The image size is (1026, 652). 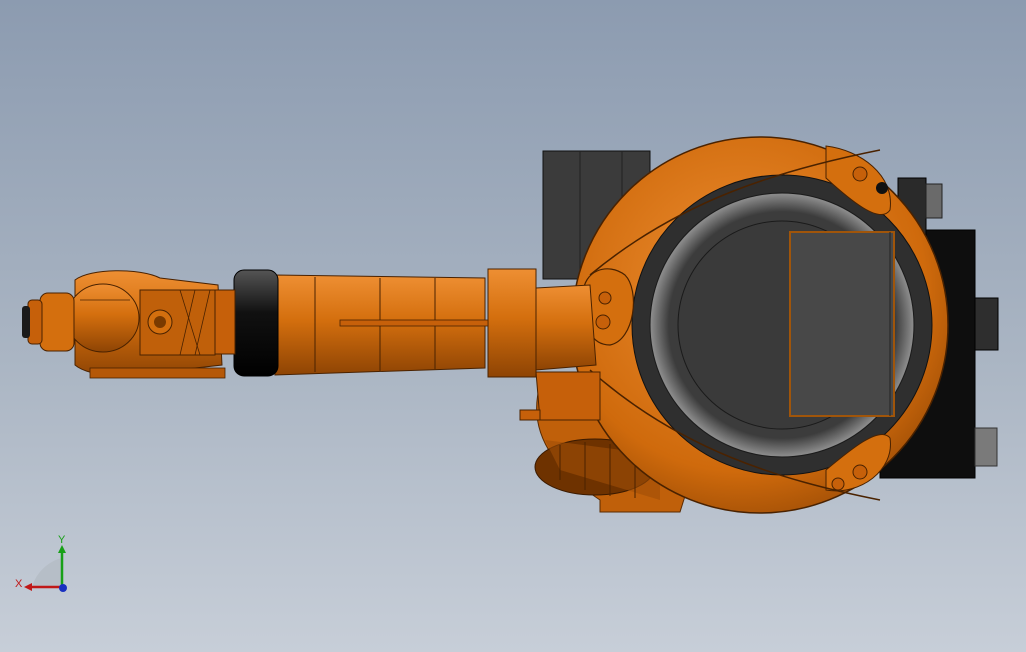 I want to click on forearm-seal-ring, so click(x=256, y=323).